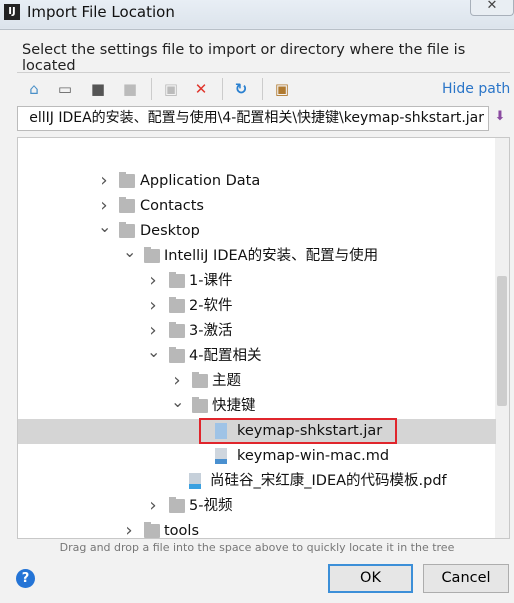  Describe the element at coordinates (271, 256) in the screenshot. I see `tree-item-label: IntelliJ IDEA的安装、配置与使用` at that location.